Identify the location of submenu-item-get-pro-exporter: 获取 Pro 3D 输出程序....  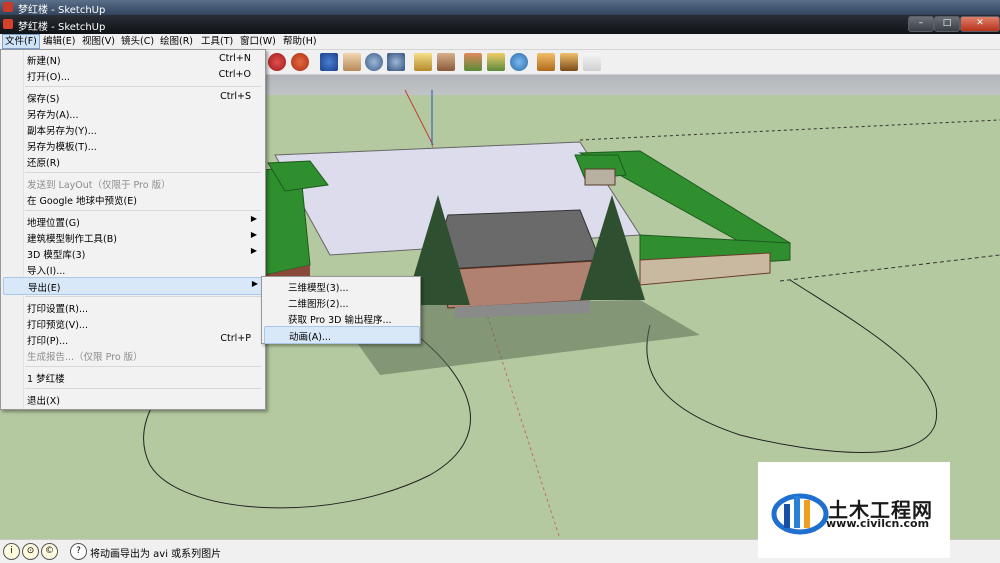
(341, 318).